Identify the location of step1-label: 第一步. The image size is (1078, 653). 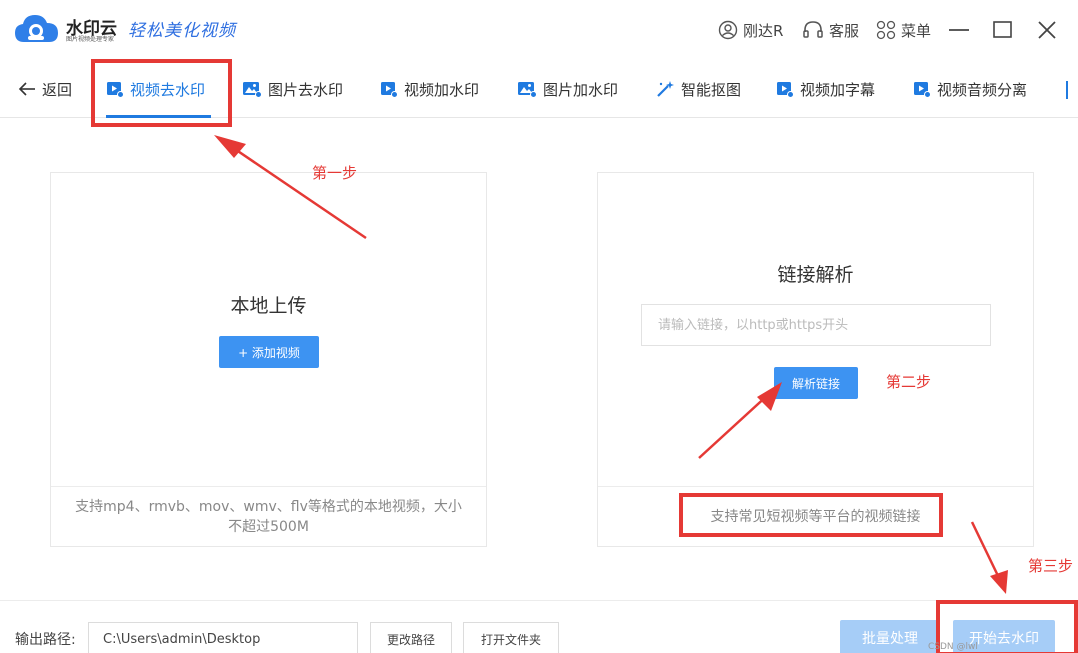
(335, 173).